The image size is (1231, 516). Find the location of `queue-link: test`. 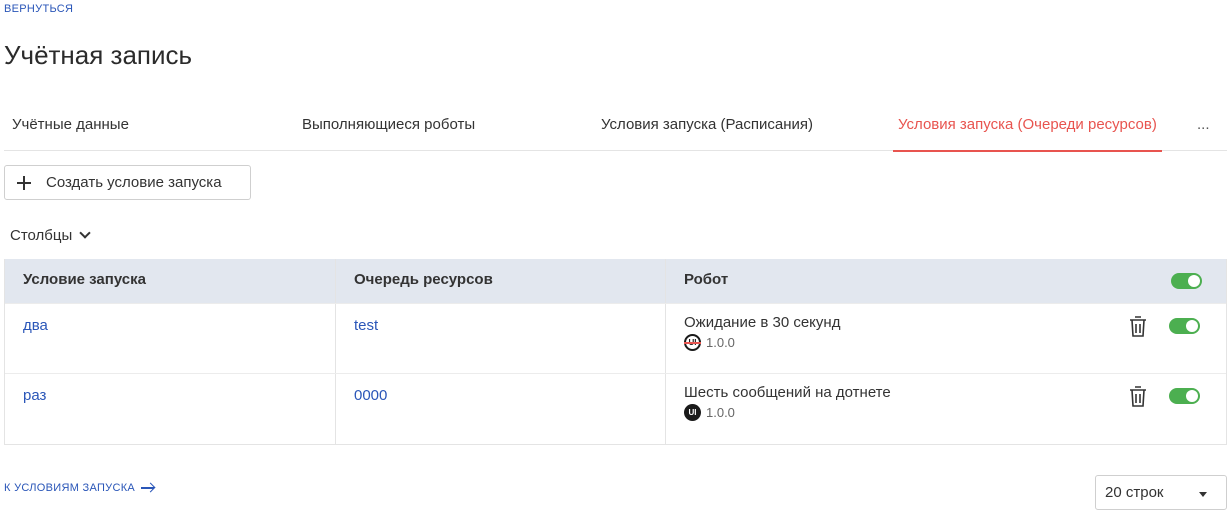

queue-link: test is located at coordinates (366, 325).